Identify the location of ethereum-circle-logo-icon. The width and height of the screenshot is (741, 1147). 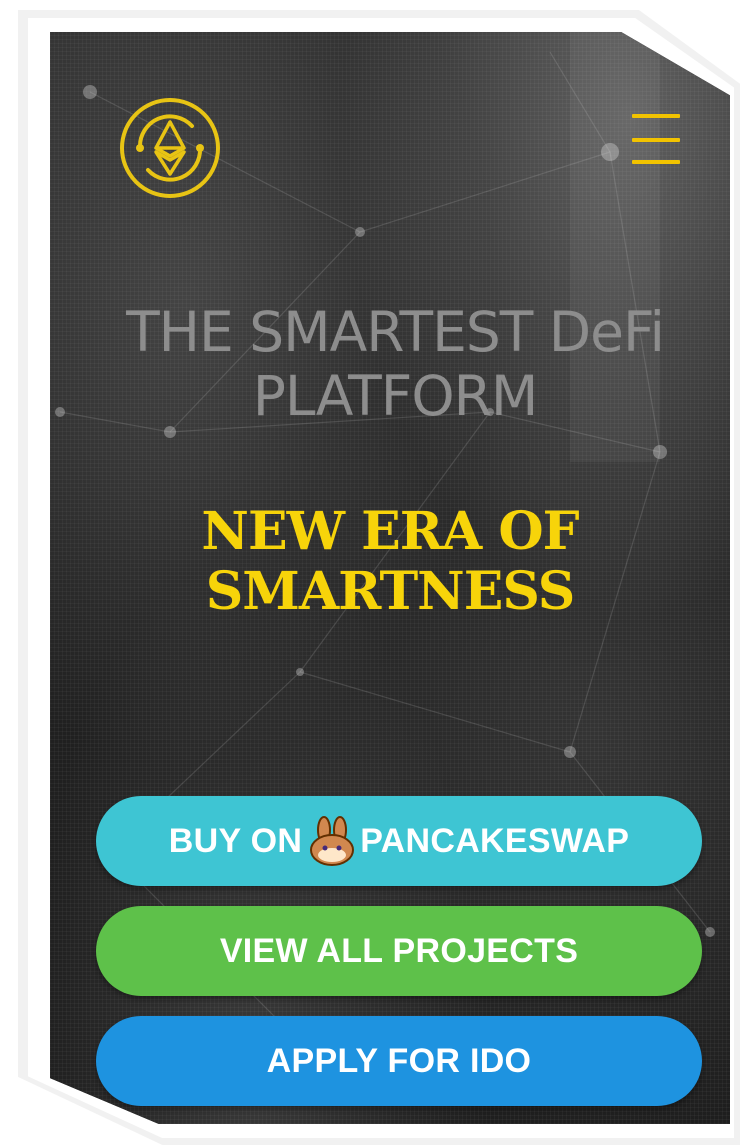
(170, 148).